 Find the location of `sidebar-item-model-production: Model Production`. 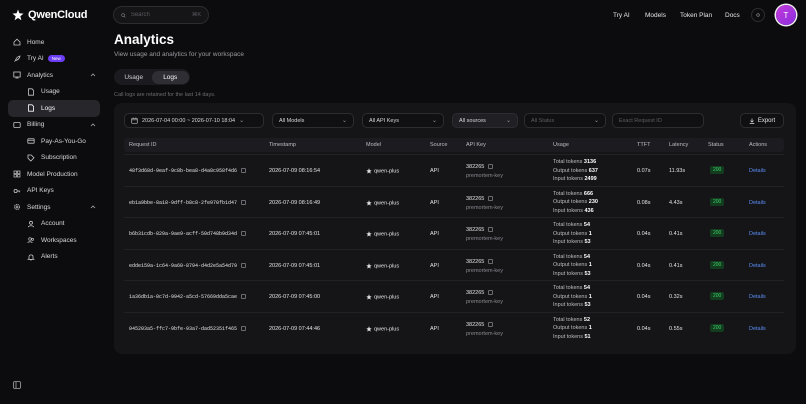

sidebar-item-model-production: Model Production is located at coordinates (54, 174).